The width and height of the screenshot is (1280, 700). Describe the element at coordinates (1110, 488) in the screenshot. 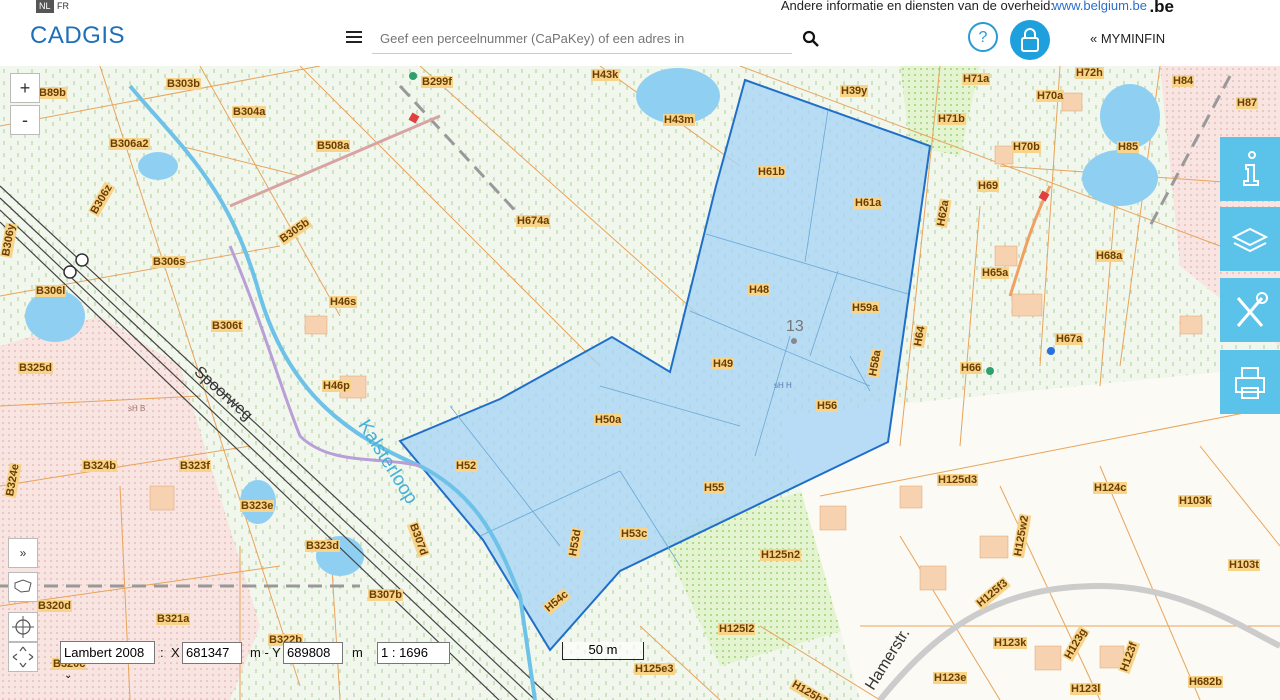

I see `parcel-label: H124c` at that location.